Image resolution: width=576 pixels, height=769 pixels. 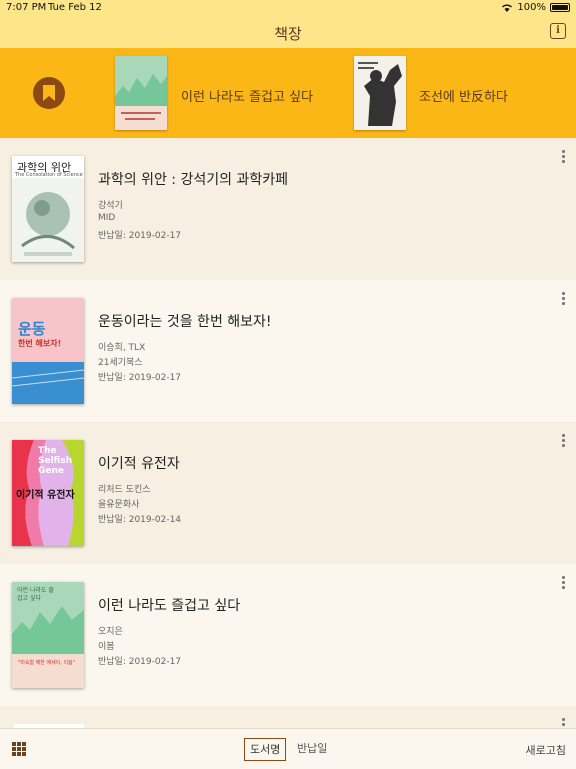 I want to click on book-cover: The Selfish Gene 이기적 유전자, so click(x=48, y=493).